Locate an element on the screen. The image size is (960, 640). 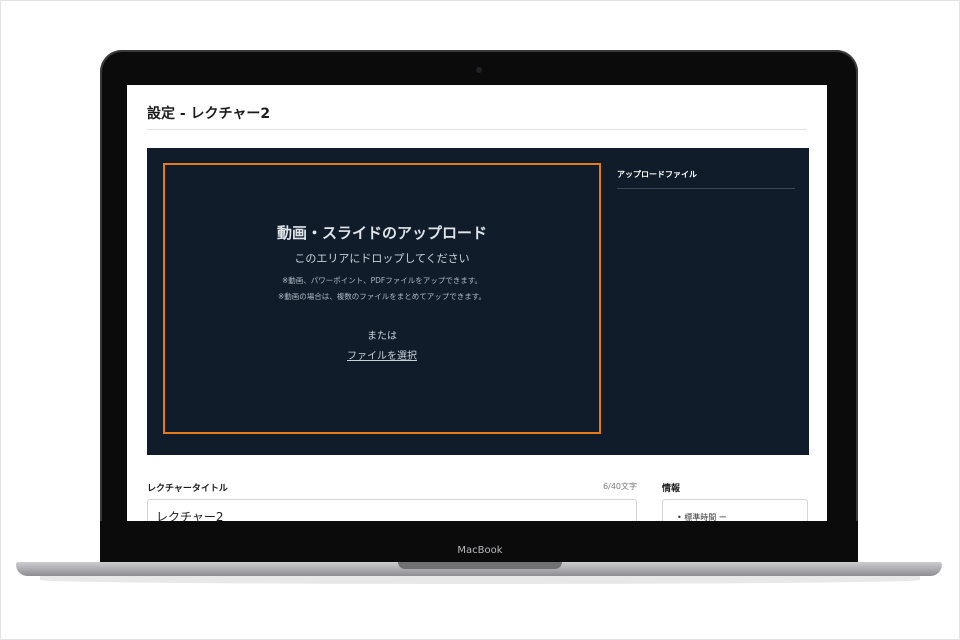
dropzone-note: ※動画の場合は、複数のファイルをまとめてアップできます。 is located at coordinates (382, 296).